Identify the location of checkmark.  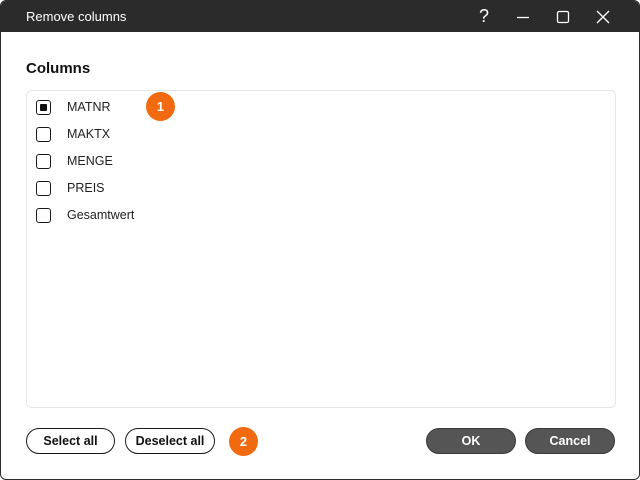
(43, 107).